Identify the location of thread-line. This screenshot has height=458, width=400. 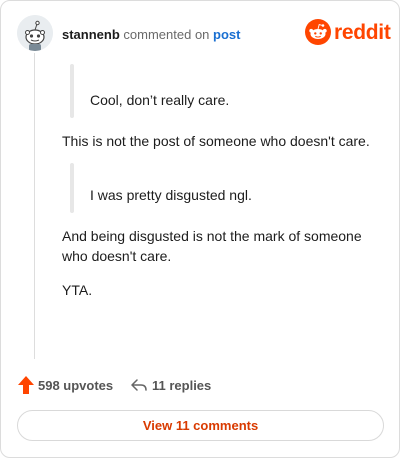
(34, 206).